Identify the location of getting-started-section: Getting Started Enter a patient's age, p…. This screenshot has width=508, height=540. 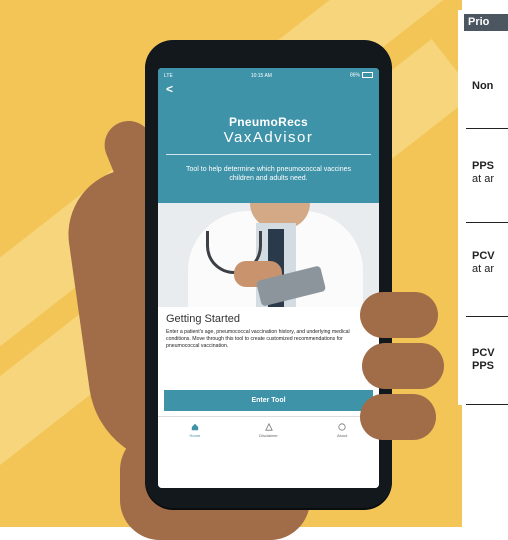
(268, 397).